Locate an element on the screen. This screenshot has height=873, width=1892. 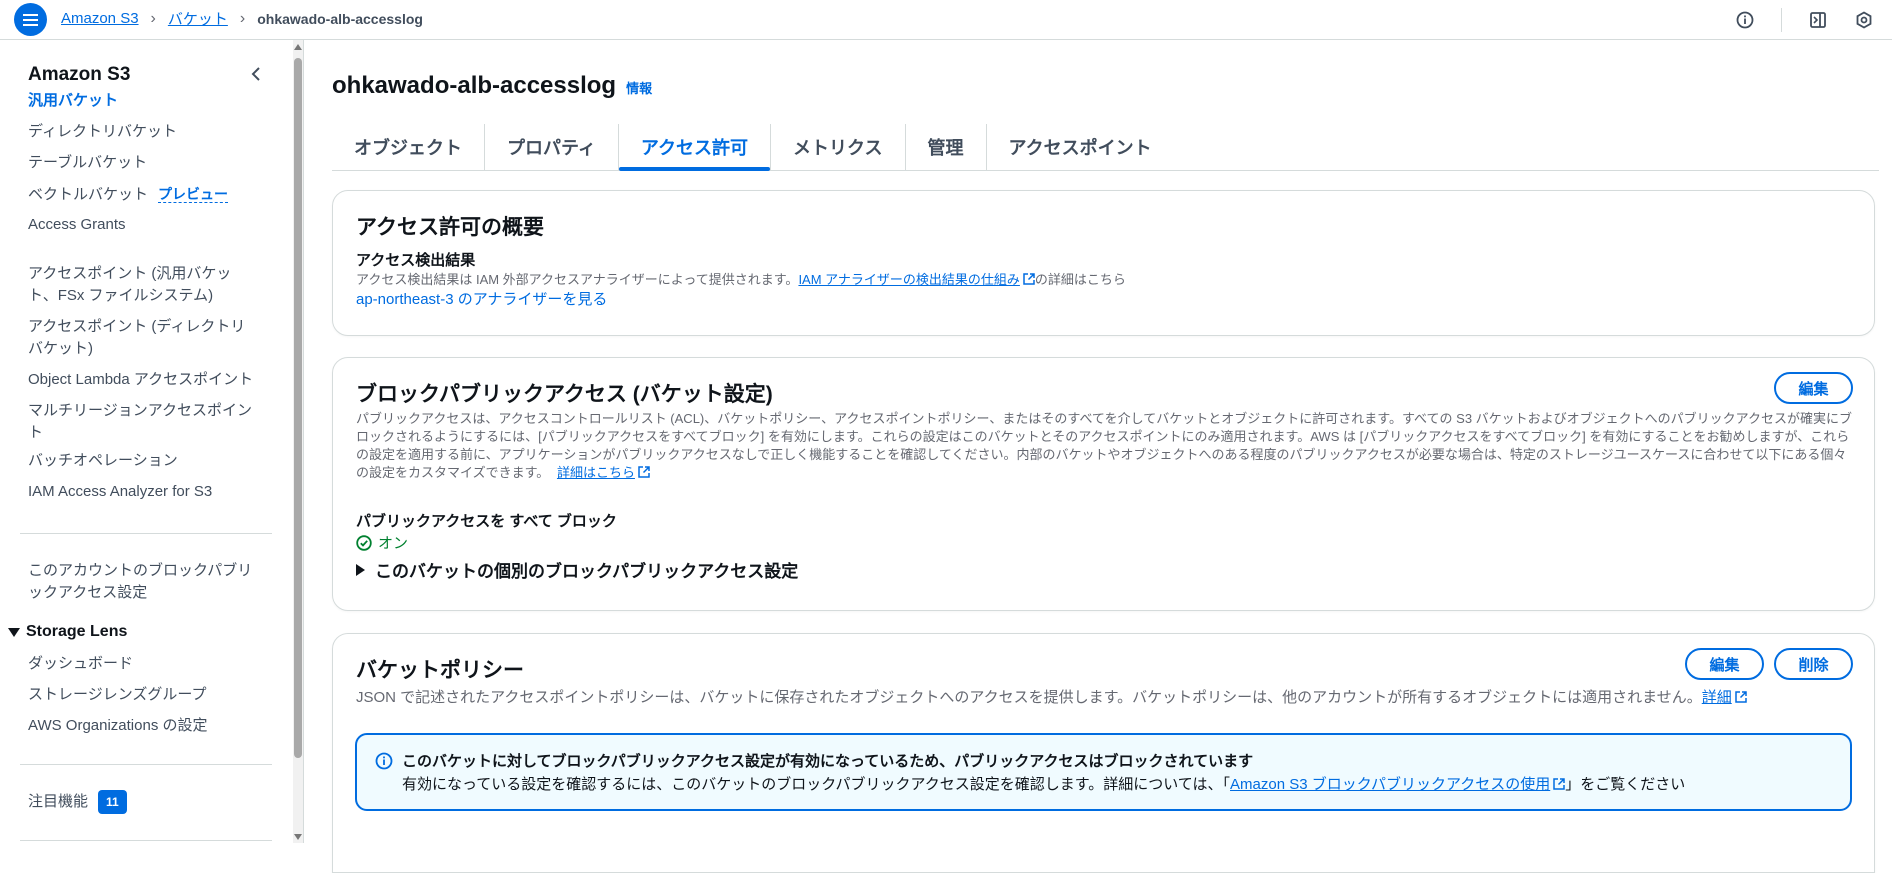
sidebar-item-general-buckets: 汎用バケット is located at coordinates (148, 101).